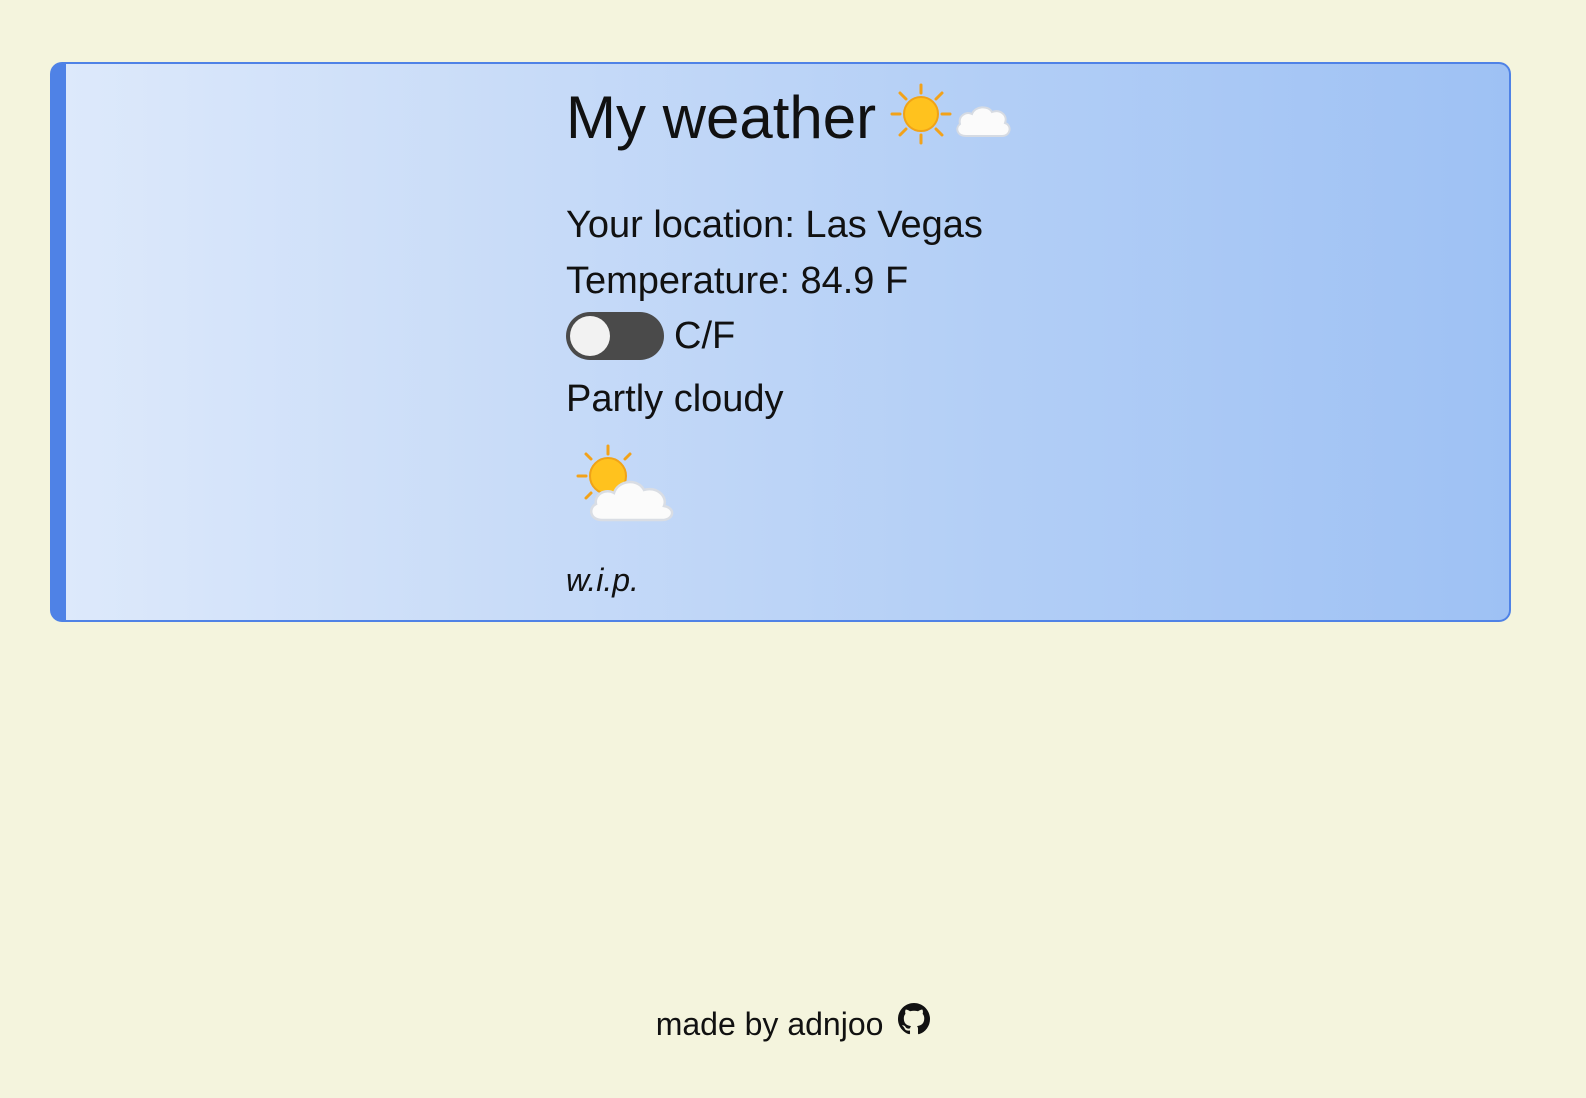 Image resolution: width=1586 pixels, height=1098 pixels. What do you see at coordinates (914, 1023) in the screenshot?
I see `github-icon` at bounding box center [914, 1023].